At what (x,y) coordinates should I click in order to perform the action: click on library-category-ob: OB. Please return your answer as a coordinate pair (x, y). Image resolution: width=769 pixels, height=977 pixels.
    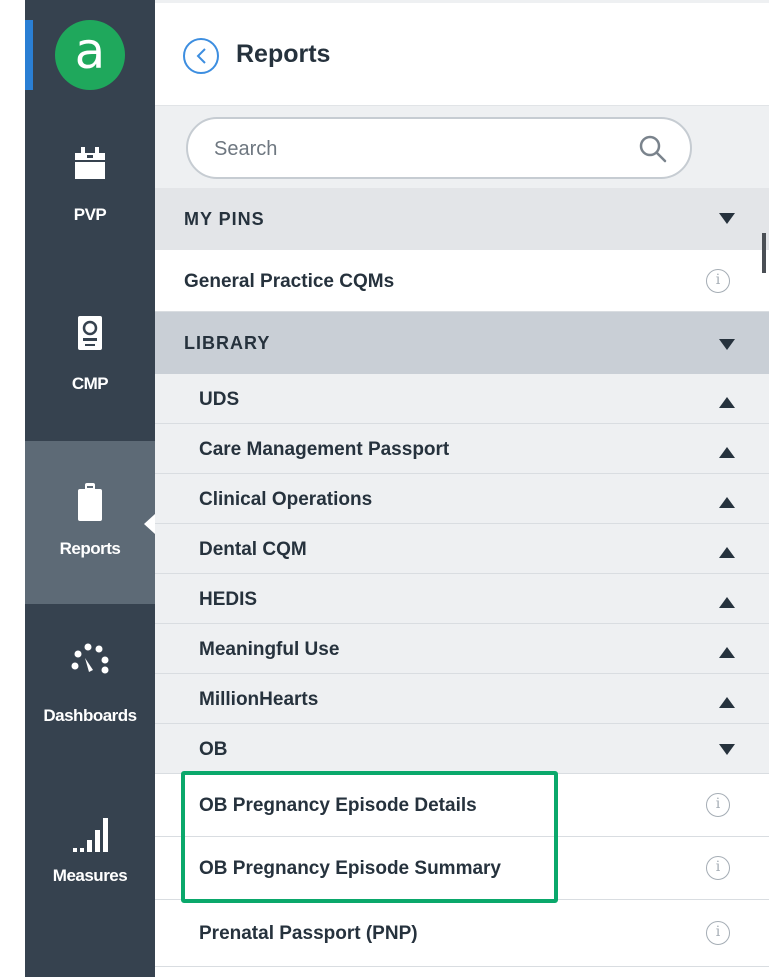
    Looking at the image, I should click on (462, 749).